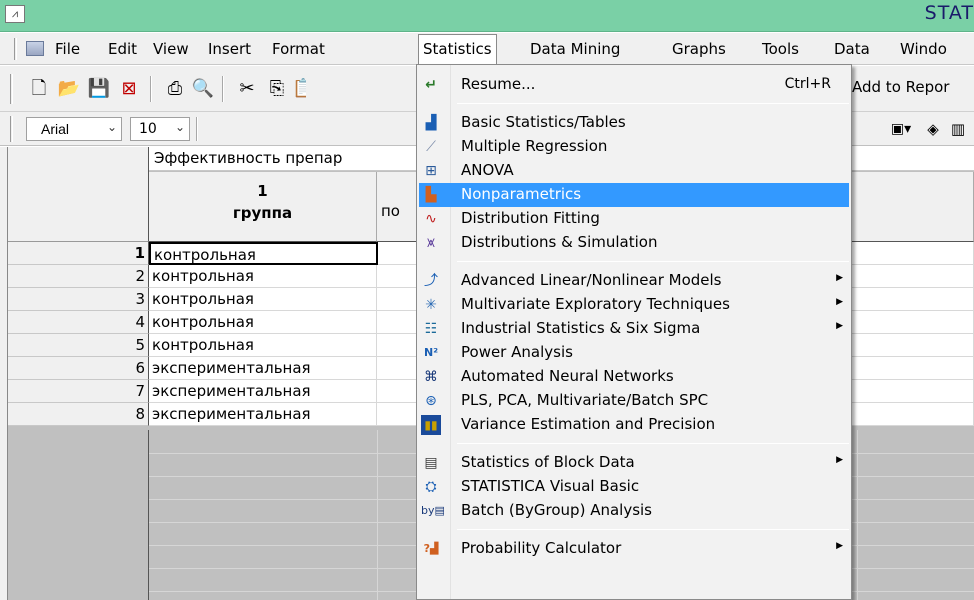 The height and width of the screenshot is (600, 974). Describe the element at coordinates (634, 329) in the screenshot. I see `menu-item-industrial-statistics: ☷ Industrial Statistics & Six Sigma ▶` at that location.